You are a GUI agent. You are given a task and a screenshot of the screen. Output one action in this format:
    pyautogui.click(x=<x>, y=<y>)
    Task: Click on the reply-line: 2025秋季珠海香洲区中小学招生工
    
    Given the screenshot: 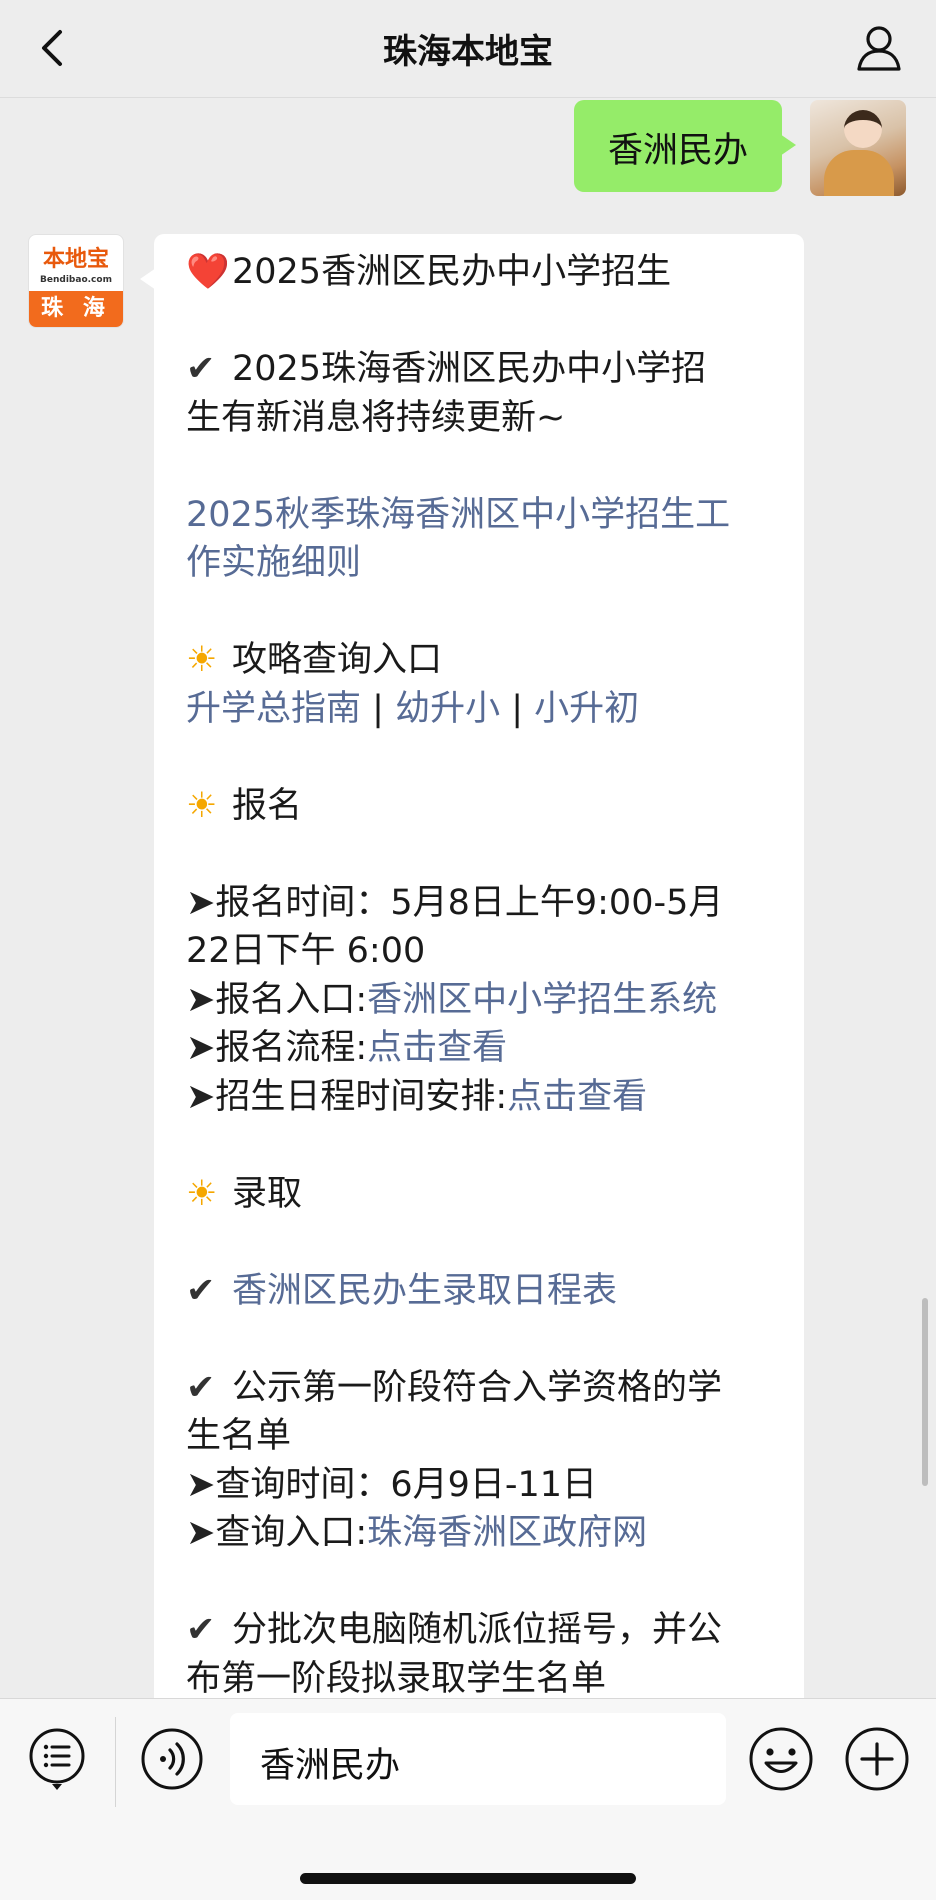 What is the action you would take?
    pyautogui.click(x=480, y=515)
    